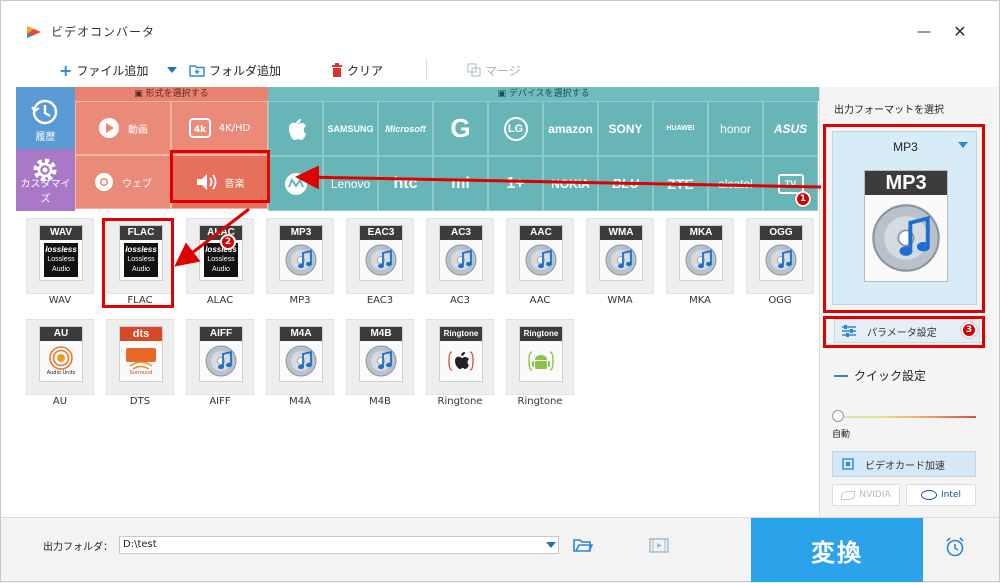 The image size is (1000, 583). What do you see at coordinates (235, 70) in the screenshot?
I see `add-folder-button: フォルダ追加` at bounding box center [235, 70].